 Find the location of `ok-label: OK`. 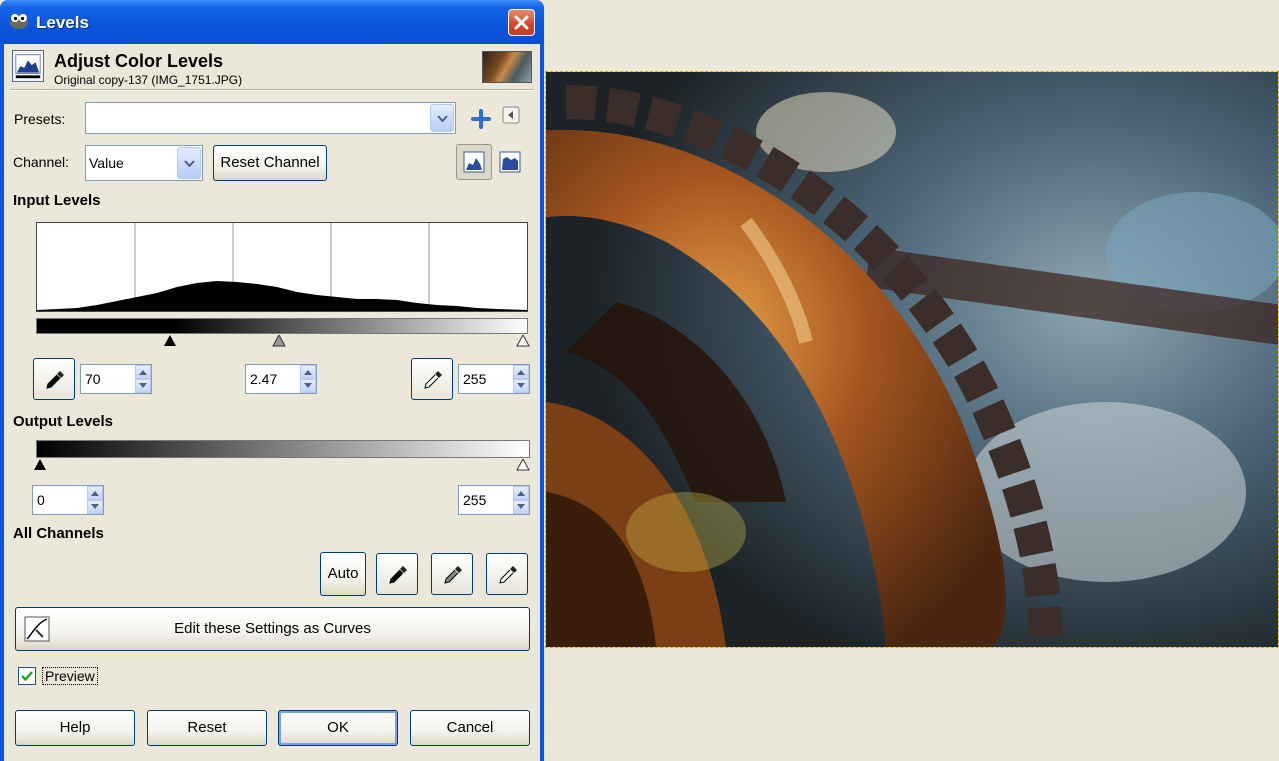

ok-label: OK is located at coordinates (338, 727).